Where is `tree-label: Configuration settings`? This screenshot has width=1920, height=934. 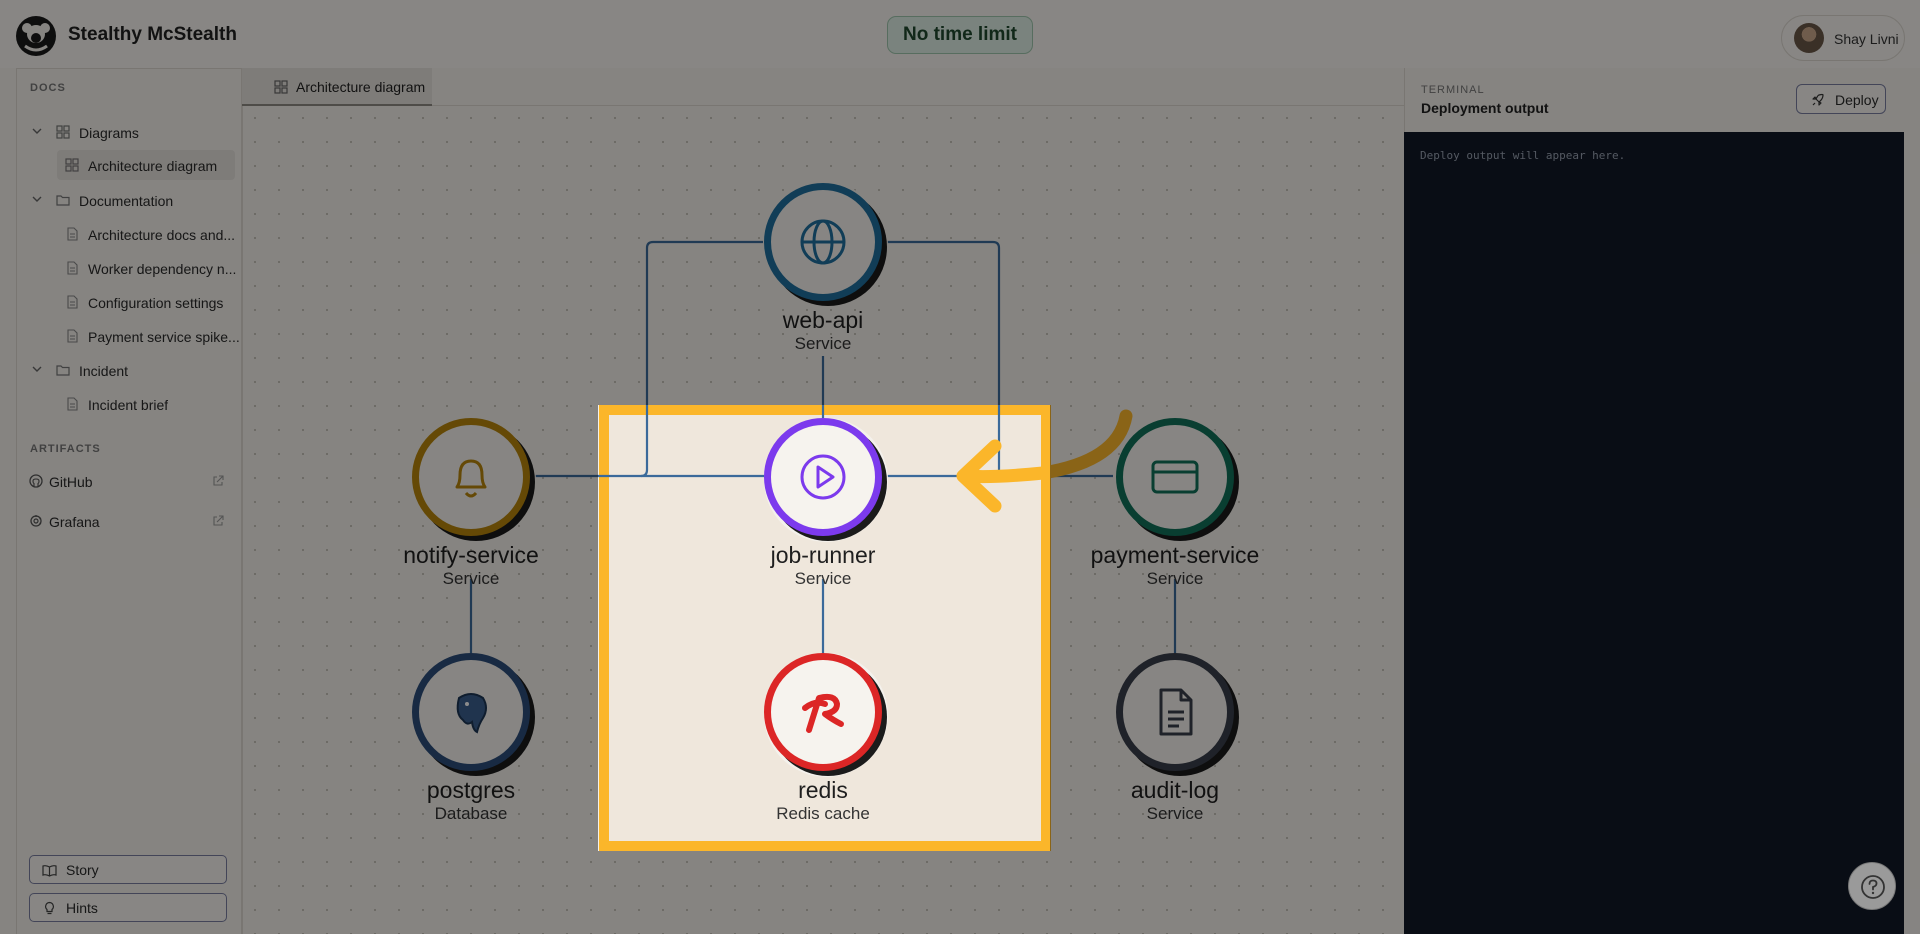
tree-label: Configuration settings is located at coordinates (156, 303).